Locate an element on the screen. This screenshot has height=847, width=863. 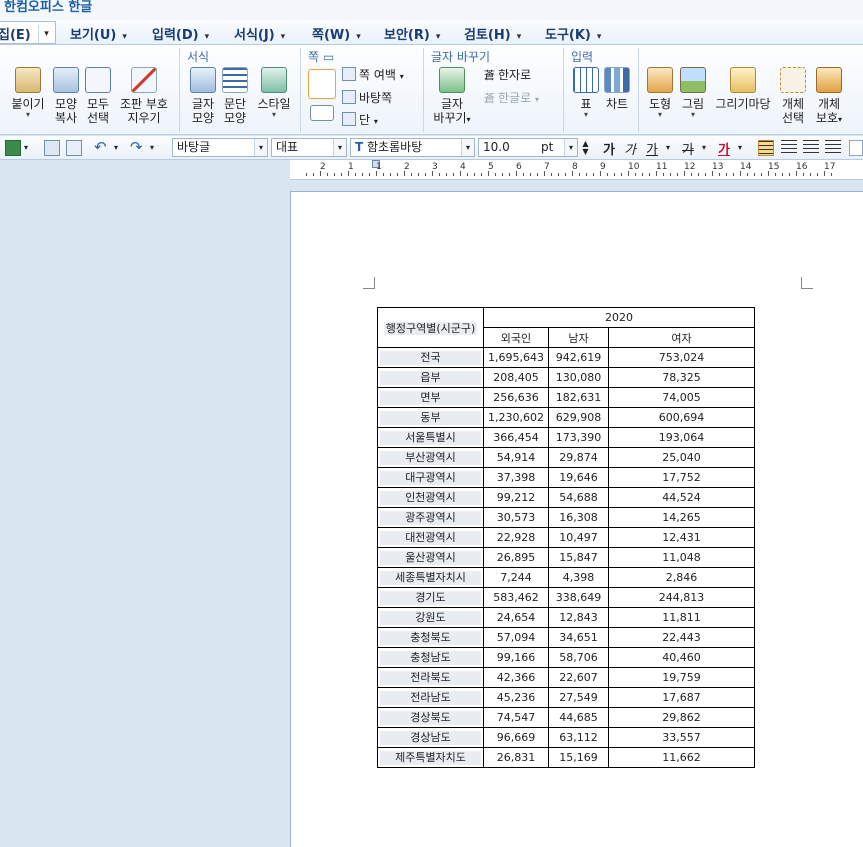
select-all-button: 모두 선택 is located at coordinates (98, 96).